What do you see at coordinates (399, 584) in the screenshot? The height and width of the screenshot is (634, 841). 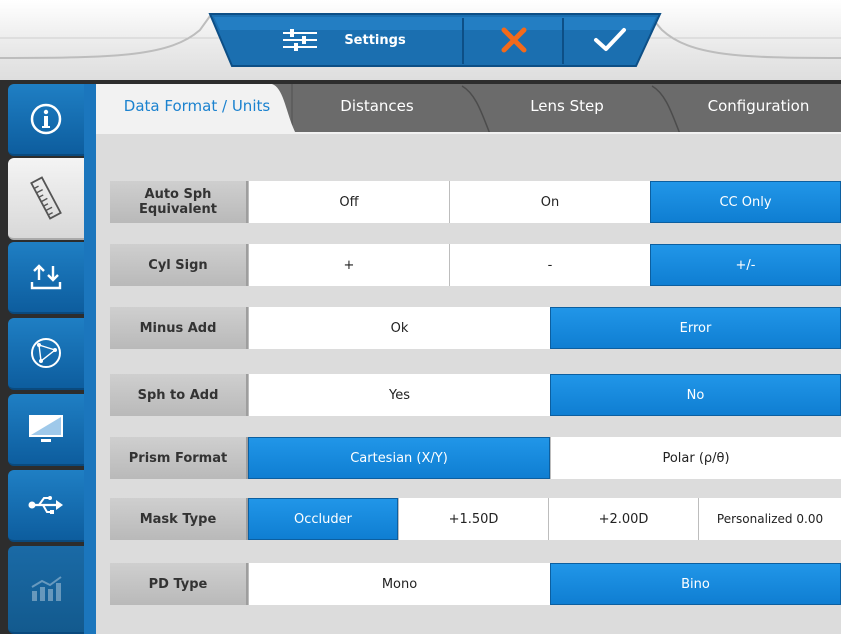 I see `option-mono: Mono` at bounding box center [399, 584].